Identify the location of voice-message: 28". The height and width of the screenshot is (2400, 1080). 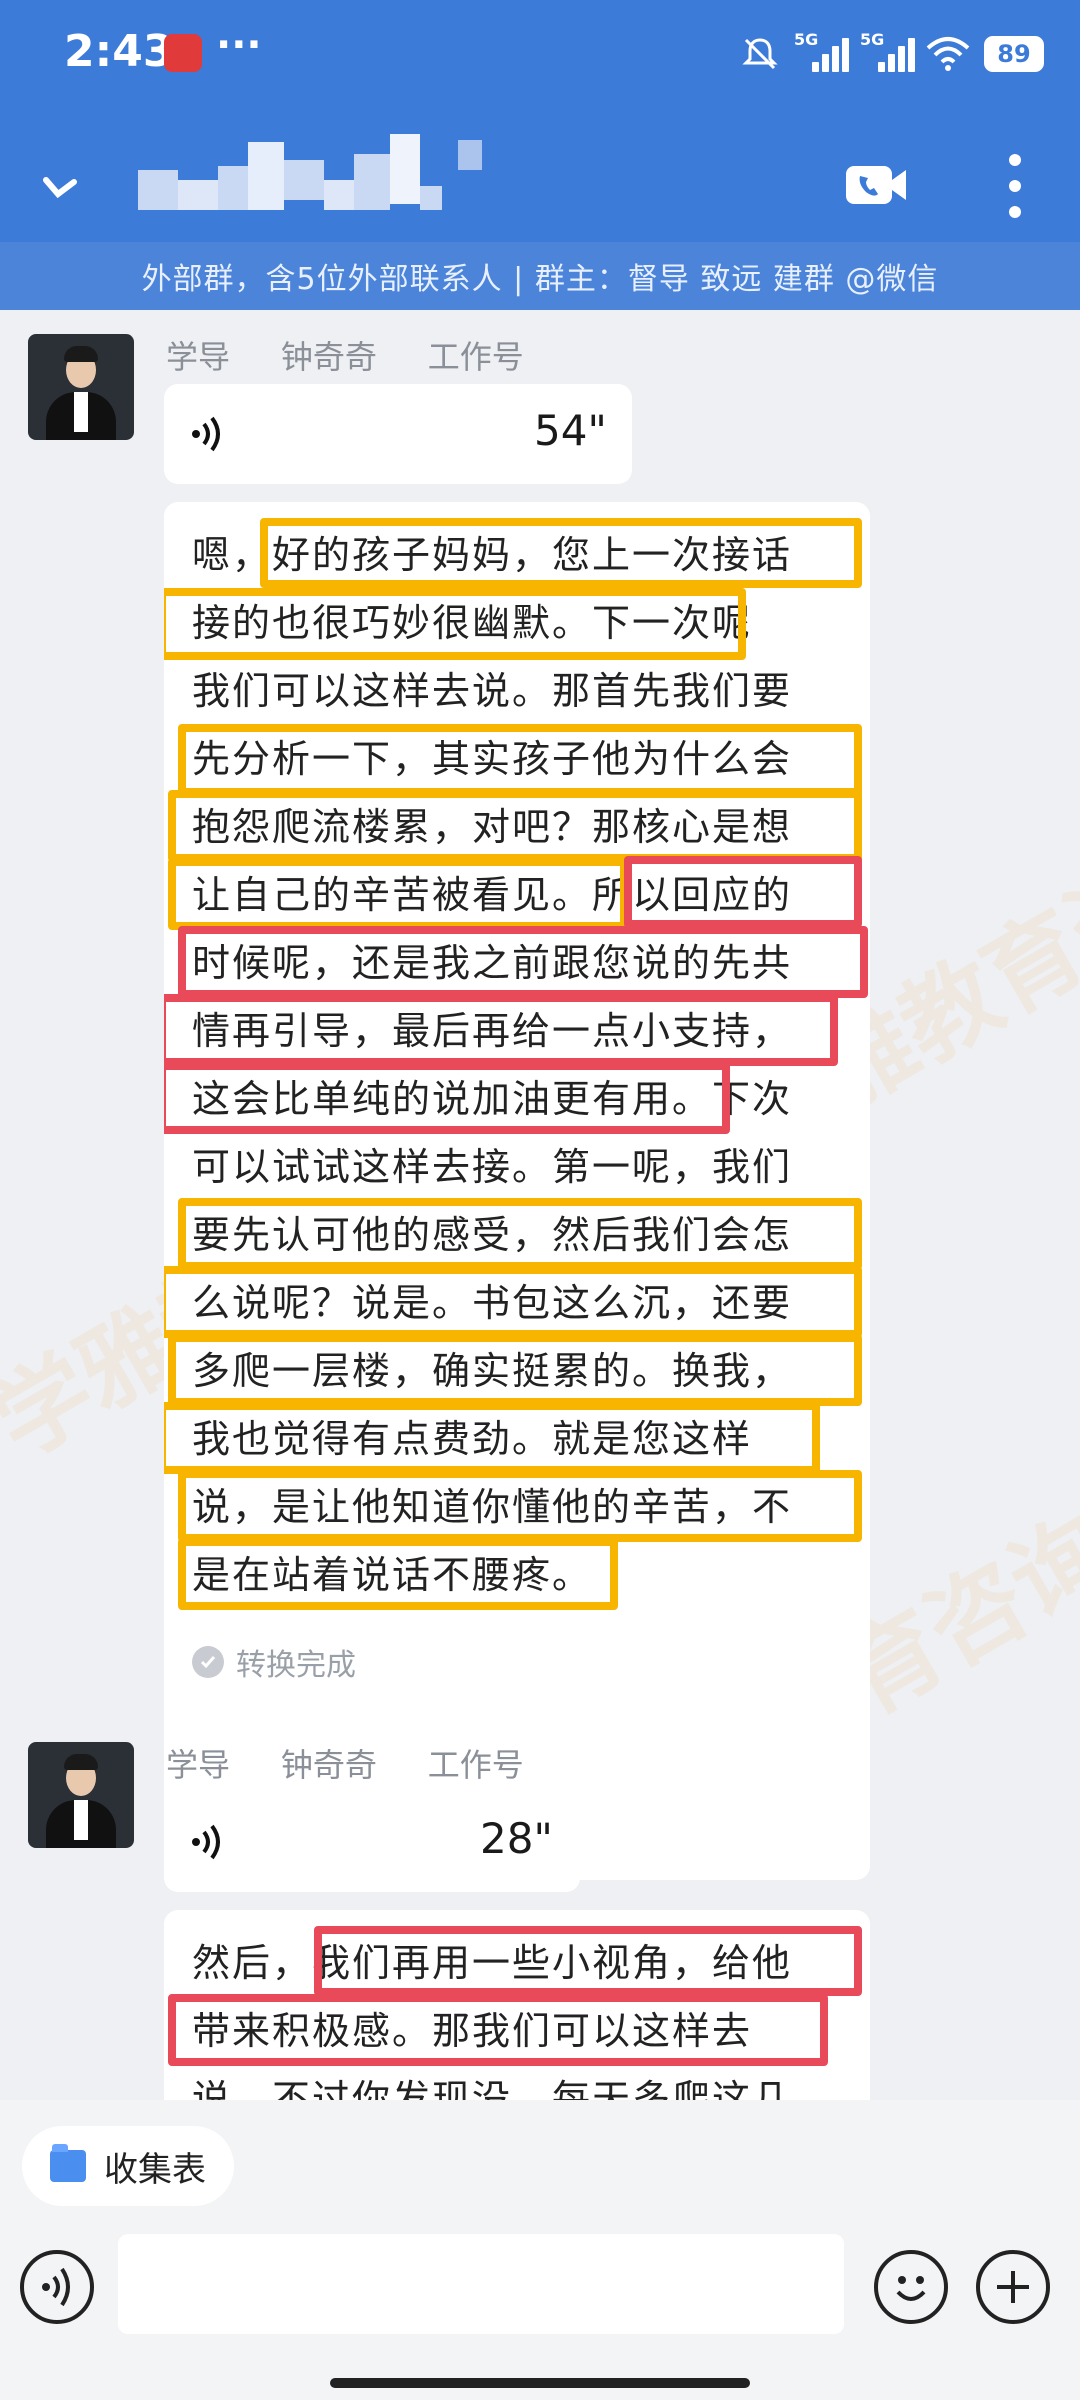
(372, 1842).